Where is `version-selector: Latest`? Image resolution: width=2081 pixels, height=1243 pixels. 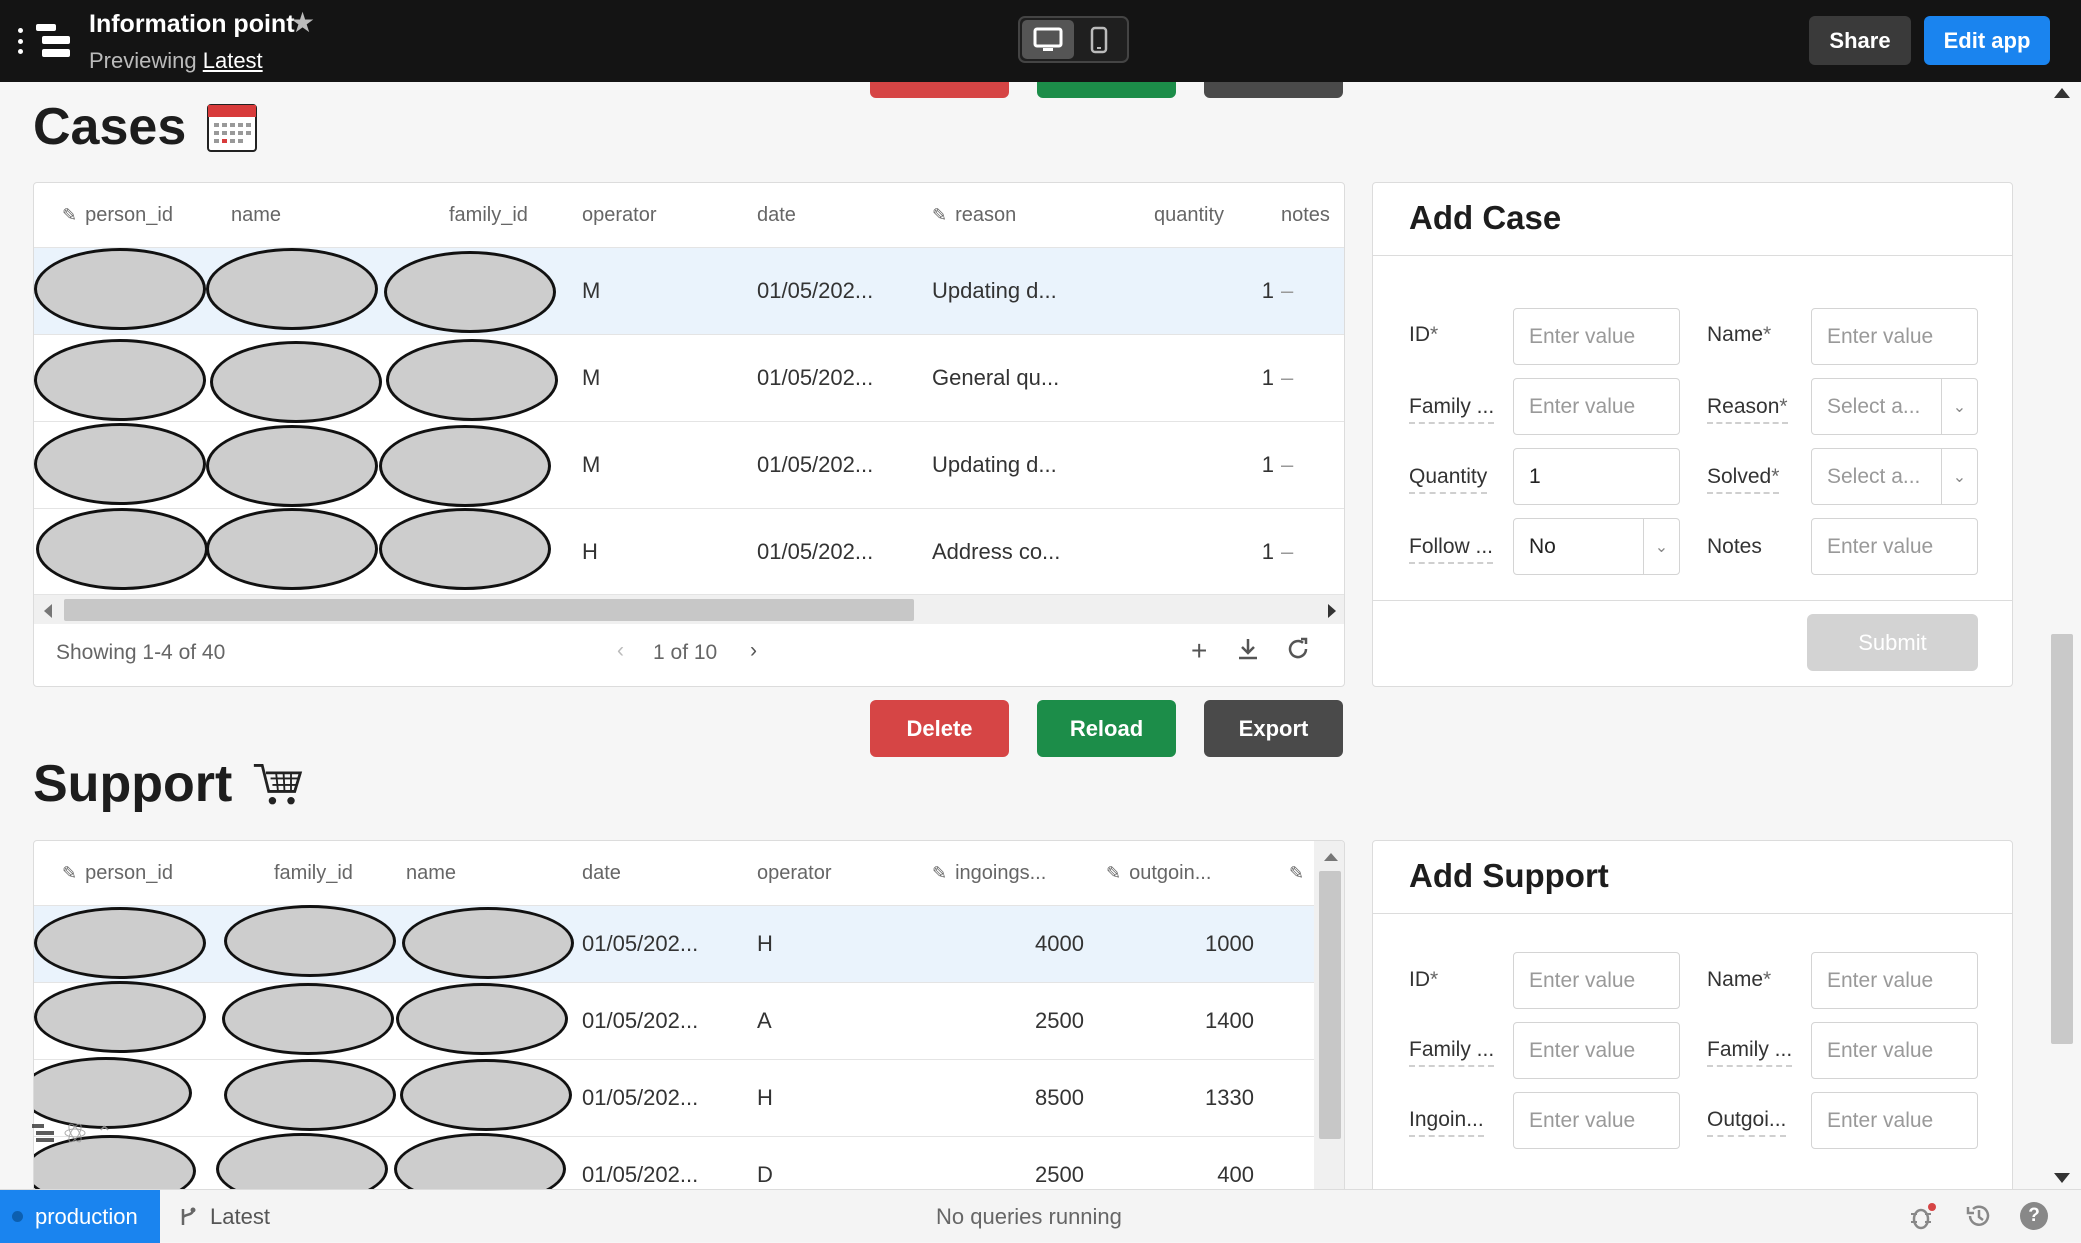
version-selector: Latest is located at coordinates (224, 1217).